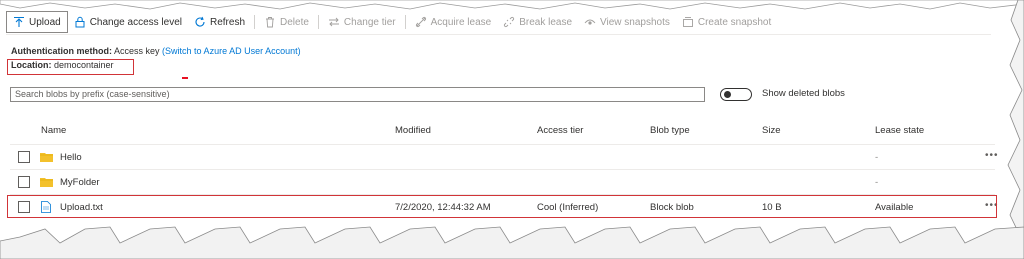 This screenshot has width=1024, height=259. What do you see at coordinates (137, 51) in the screenshot?
I see `auth-value: Access key` at bounding box center [137, 51].